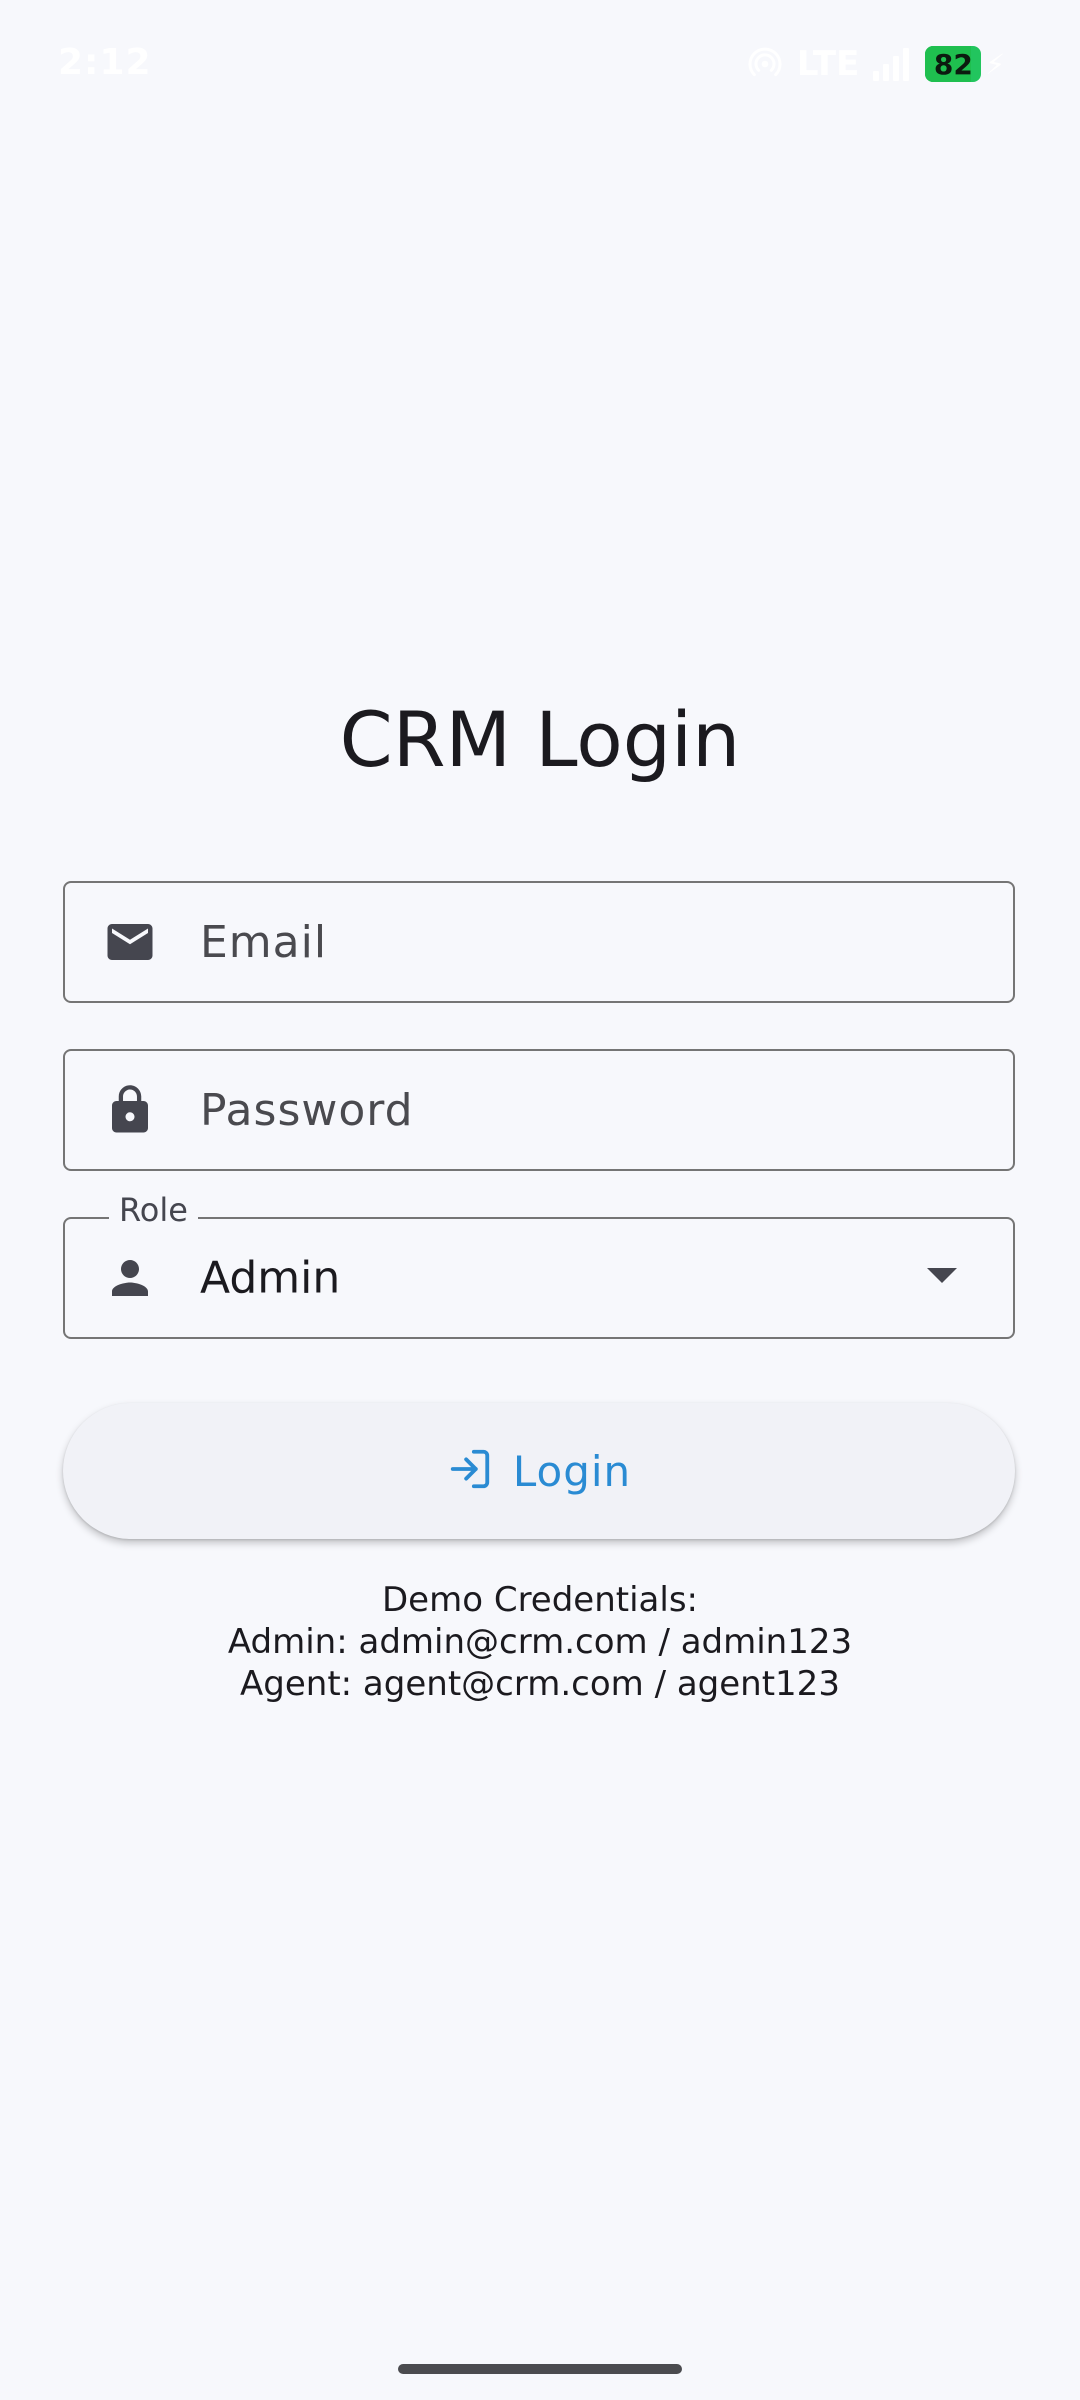 Image resolution: width=1080 pixels, height=2400 pixels. I want to click on demo-agent-credentials: Agent: agent@crm.com / agent123, so click(540, 1684).